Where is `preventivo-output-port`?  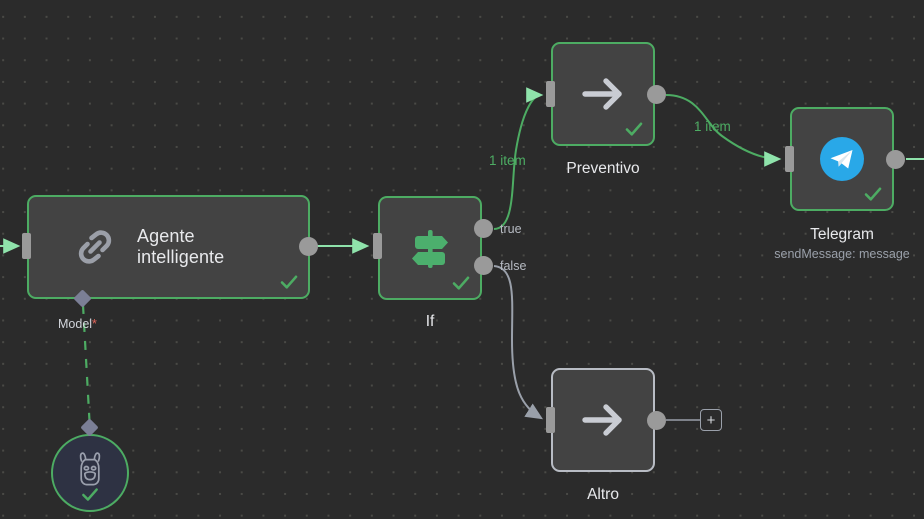 preventivo-output-port is located at coordinates (656, 94).